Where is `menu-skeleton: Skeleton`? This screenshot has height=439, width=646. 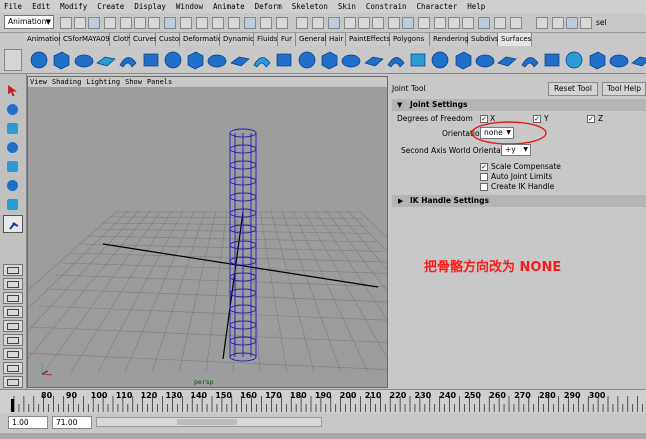
menu-skeleton: Skeleton is located at coordinates (310, 6).